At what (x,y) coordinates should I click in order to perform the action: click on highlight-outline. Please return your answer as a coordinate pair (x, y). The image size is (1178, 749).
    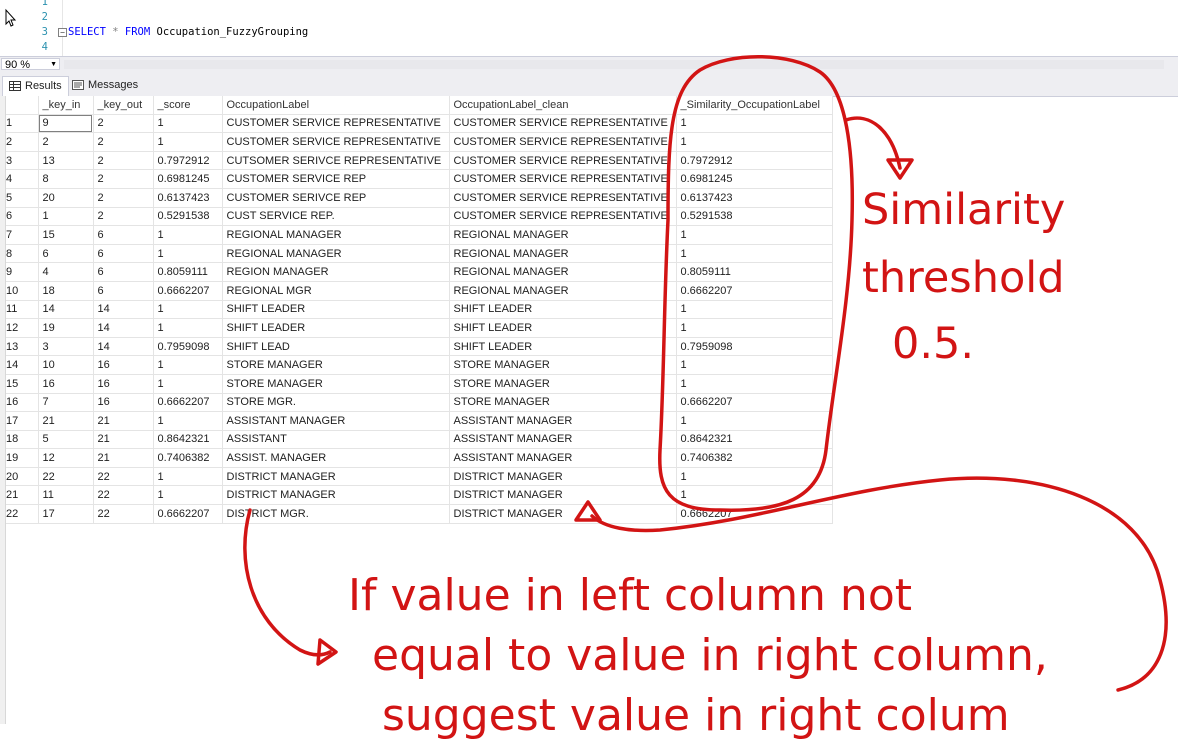
    Looking at the image, I should click on (756, 283).